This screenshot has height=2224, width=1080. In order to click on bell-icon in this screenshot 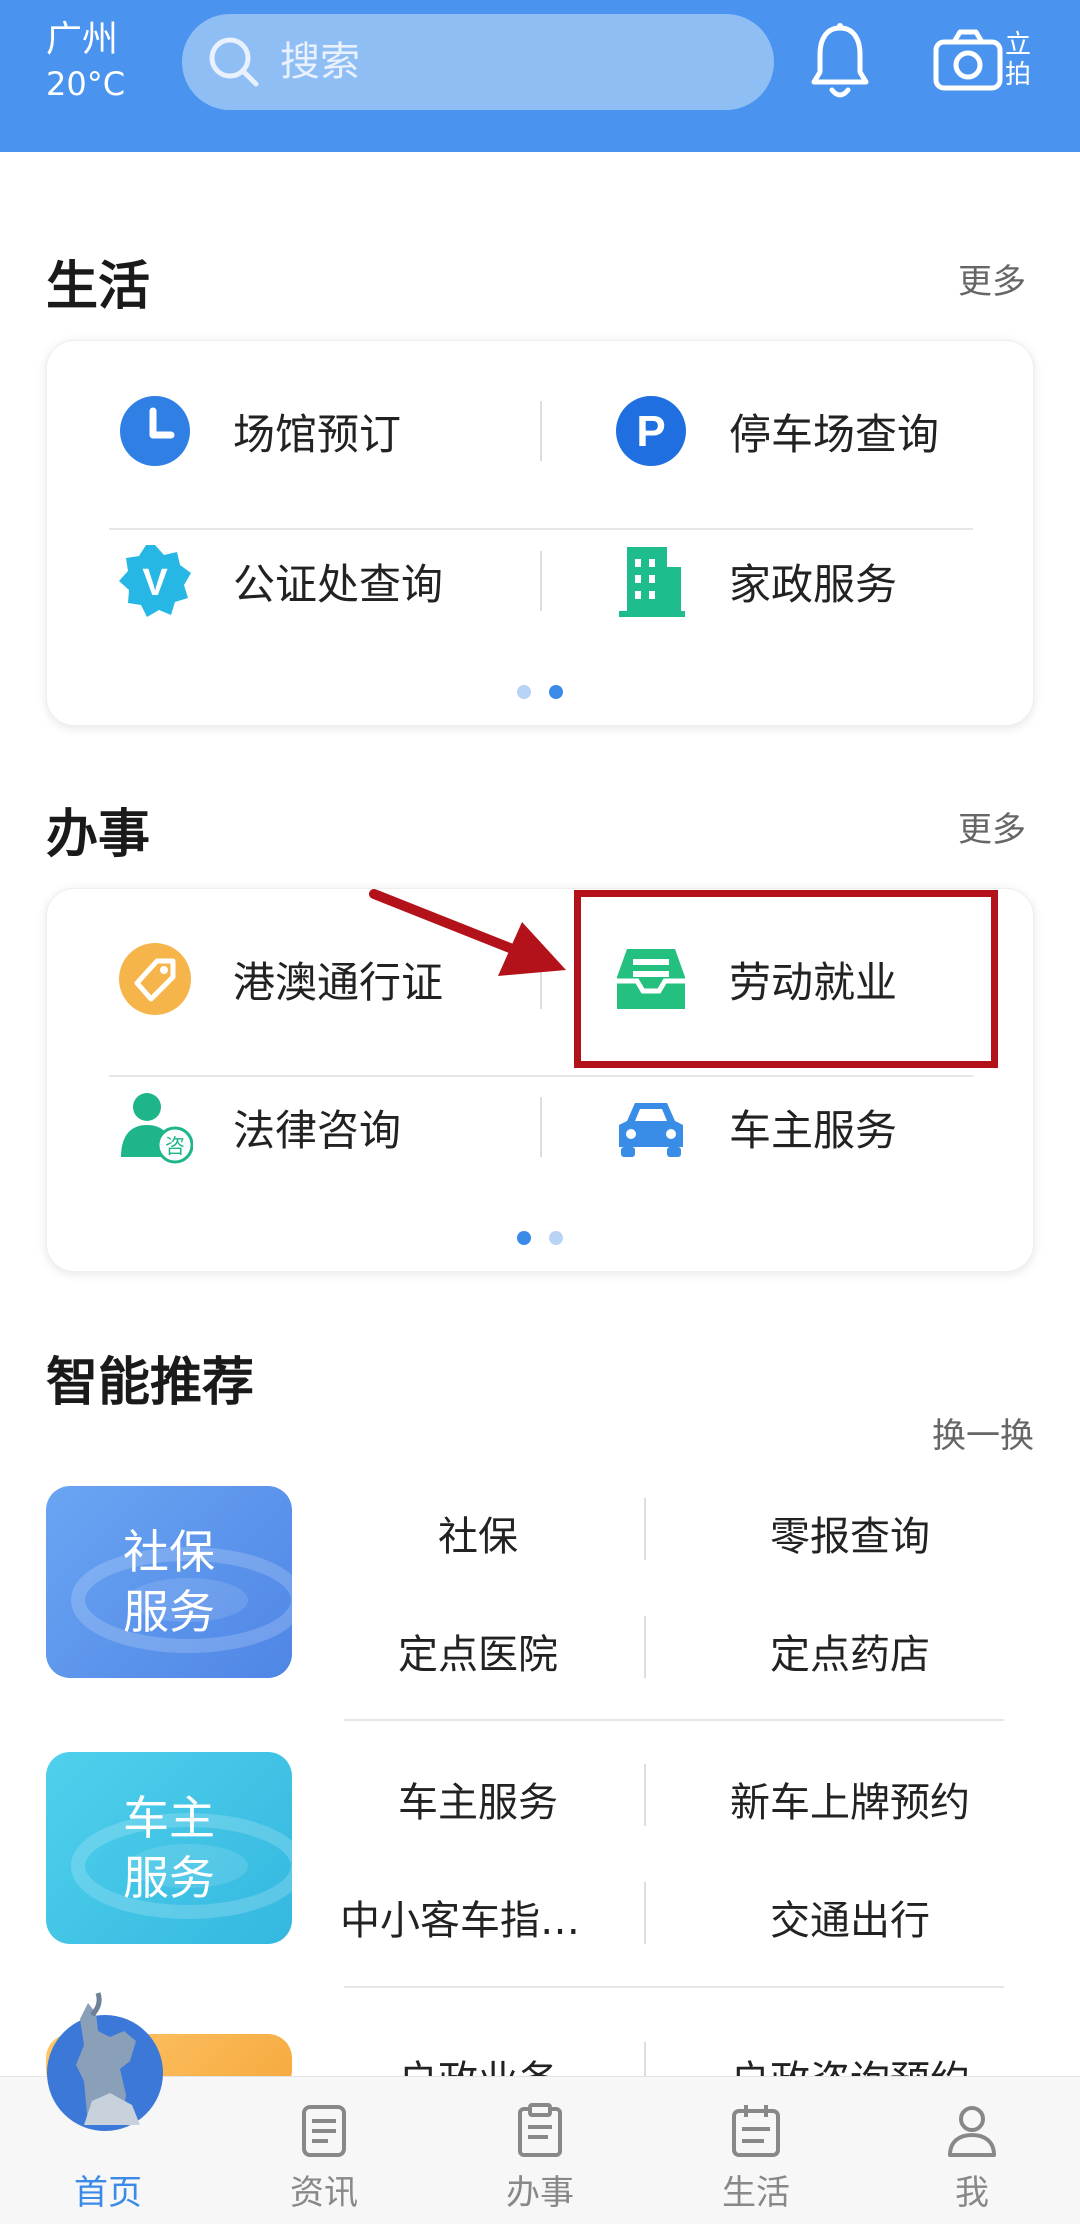, I will do `click(840, 62)`.